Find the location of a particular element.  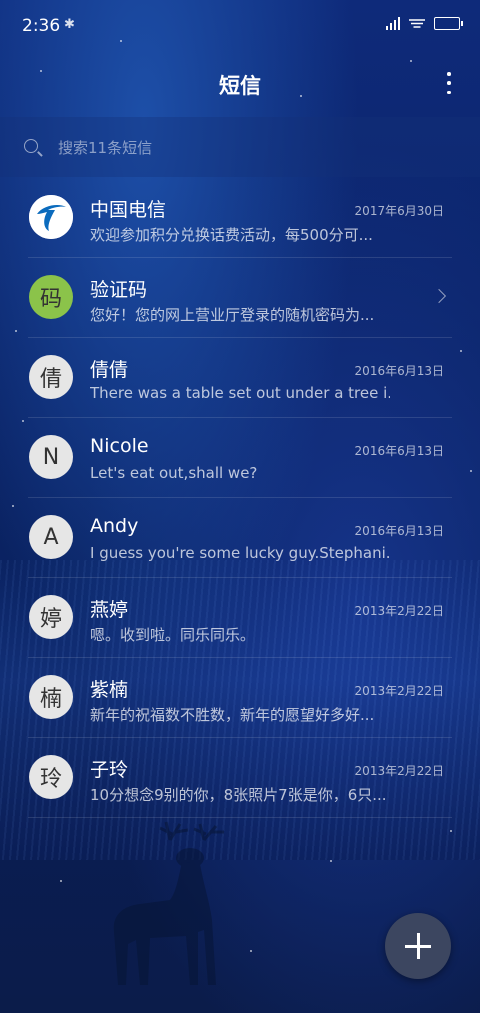

conversation-item: 婷 燕婷 嗯。收到啦。同乐同乐。 2013年2月22日 is located at coordinates (240, 618).